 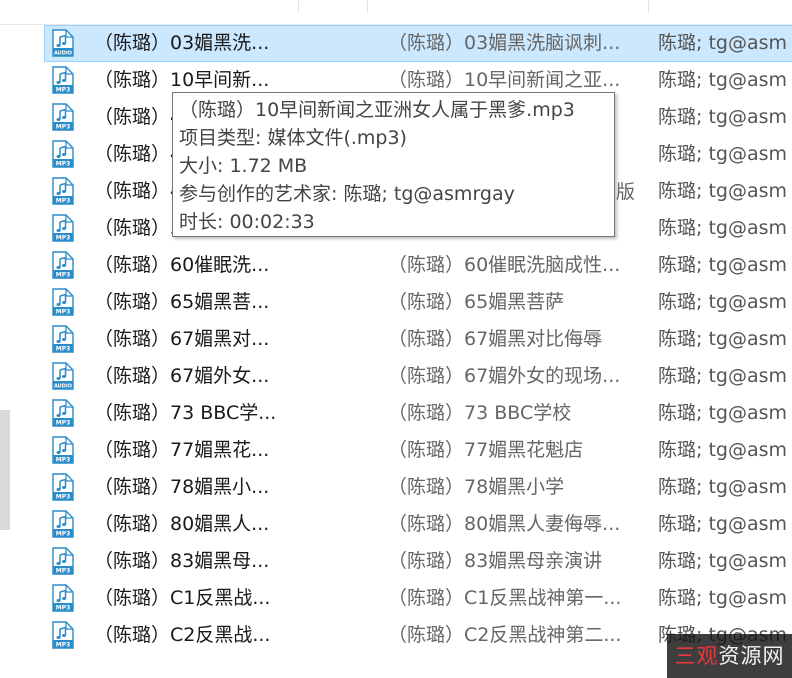 What do you see at coordinates (476, 302) in the screenshot?
I see `file-title: （陈璐）65媚黑菩萨` at bounding box center [476, 302].